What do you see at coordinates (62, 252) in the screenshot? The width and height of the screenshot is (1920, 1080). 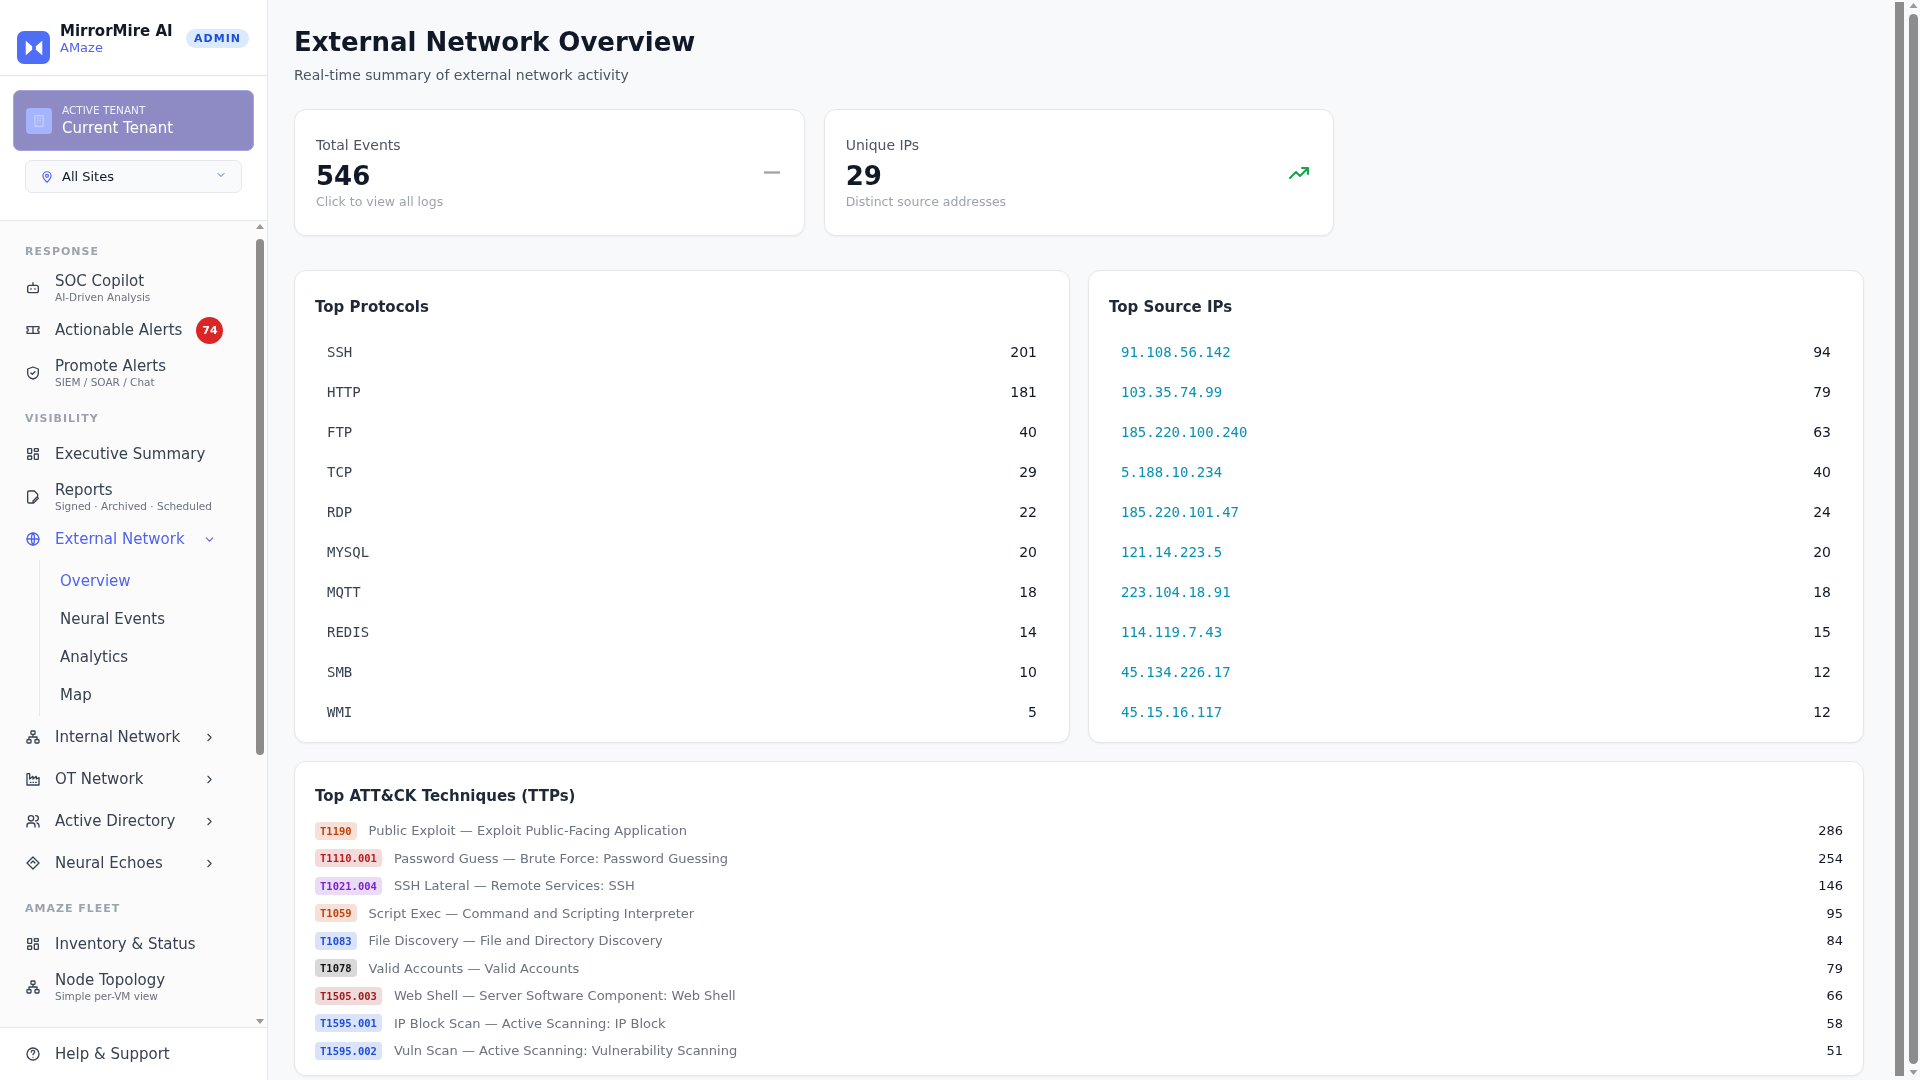 I see `section-heading: RESPONSE` at bounding box center [62, 252].